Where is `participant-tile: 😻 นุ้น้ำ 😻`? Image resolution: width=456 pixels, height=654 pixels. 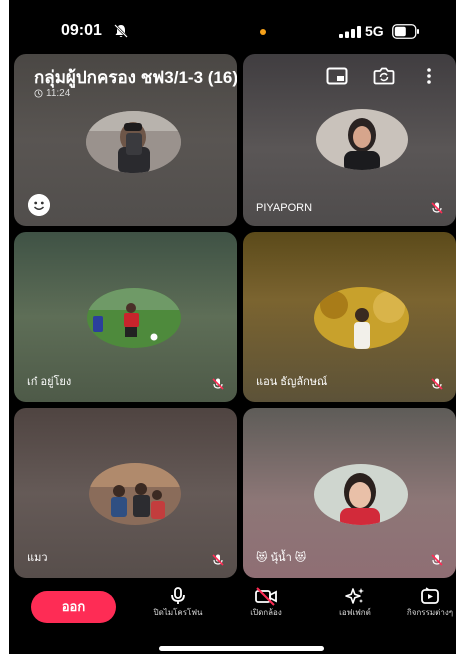 participant-tile: 😻 นุ้น้ำ 😻 is located at coordinates (349, 493).